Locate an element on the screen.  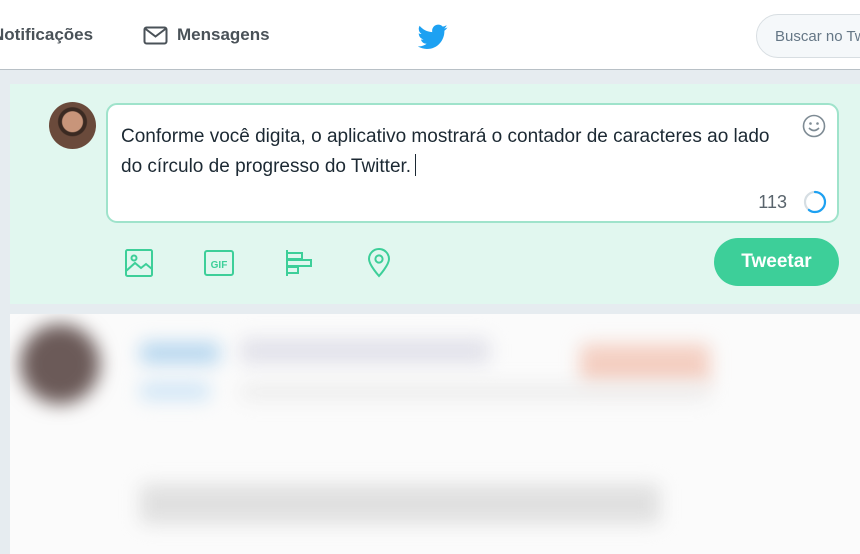
text-caret is located at coordinates (416, 165).